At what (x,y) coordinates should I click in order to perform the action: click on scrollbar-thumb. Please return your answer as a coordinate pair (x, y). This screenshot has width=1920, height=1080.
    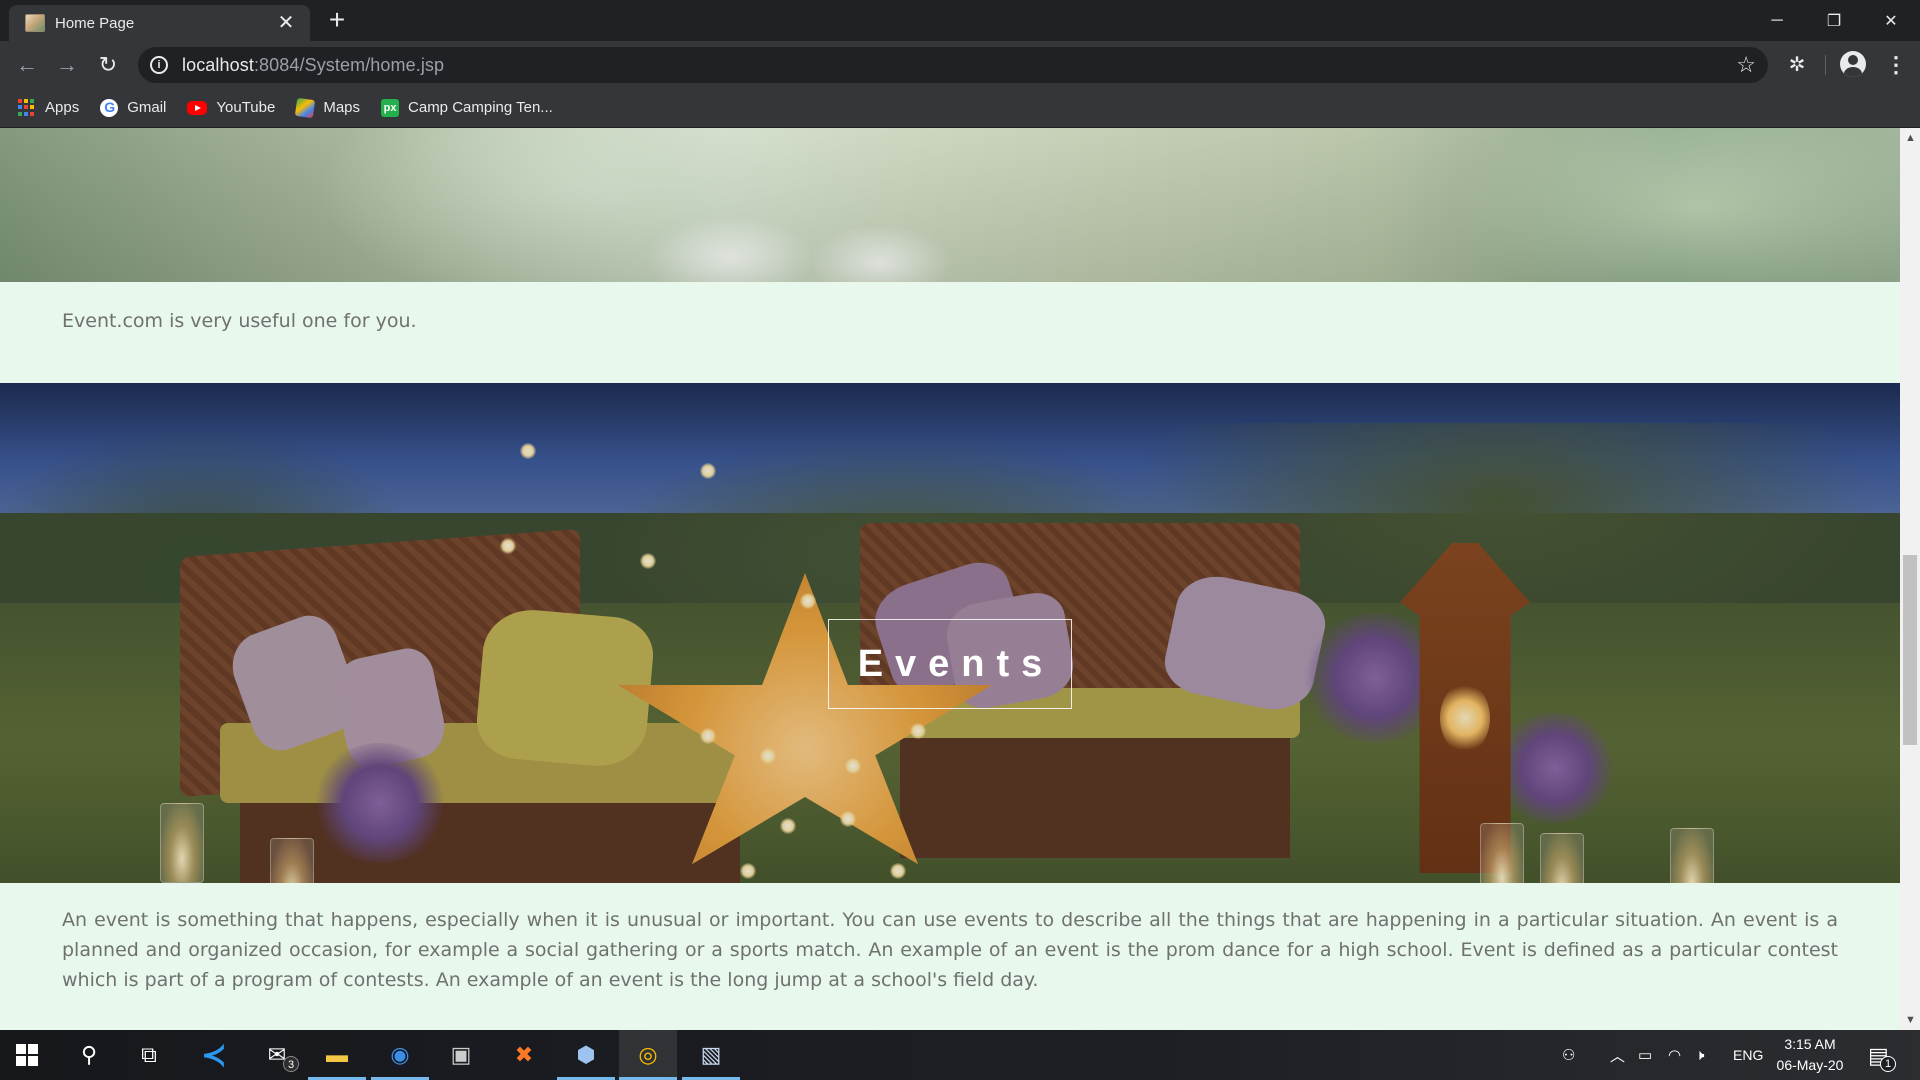
    Looking at the image, I should click on (1910, 650).